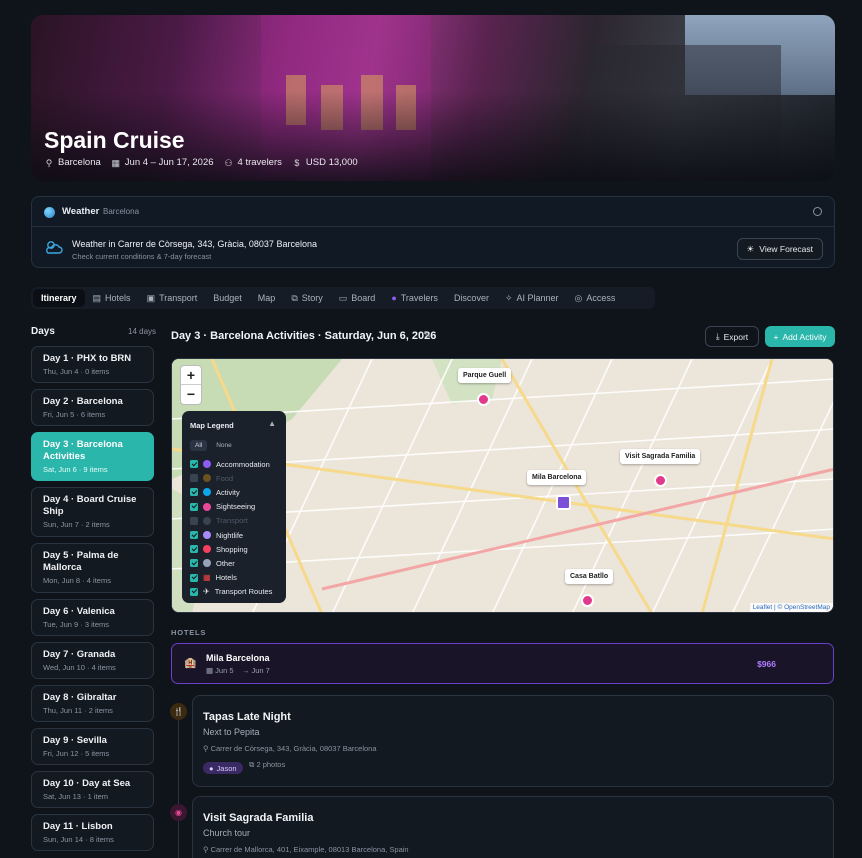 The height and width of the screenshot is (858, 862). Describe the element at coordinates (79, 162) in the screenshot. I see `trip-location: Barcelona` at that location.